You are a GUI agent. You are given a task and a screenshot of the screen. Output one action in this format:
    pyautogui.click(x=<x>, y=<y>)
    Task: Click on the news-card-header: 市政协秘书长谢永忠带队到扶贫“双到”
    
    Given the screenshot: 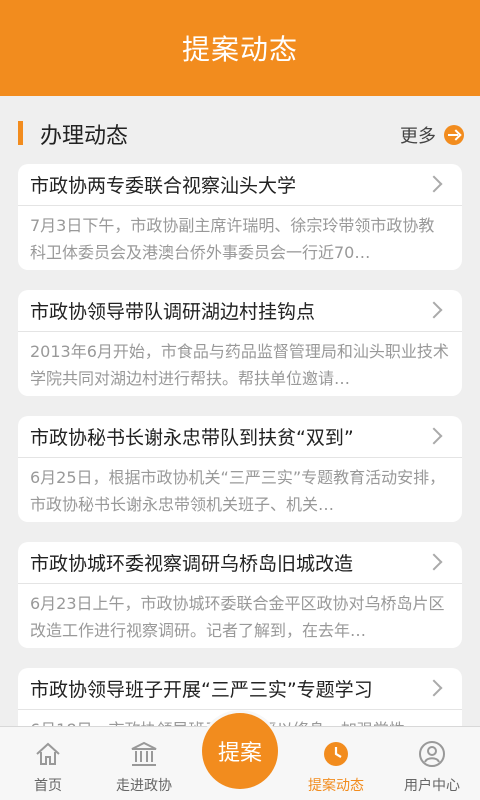 What is the action you would take?
    pyautogui.click(x=240, y=437)
    